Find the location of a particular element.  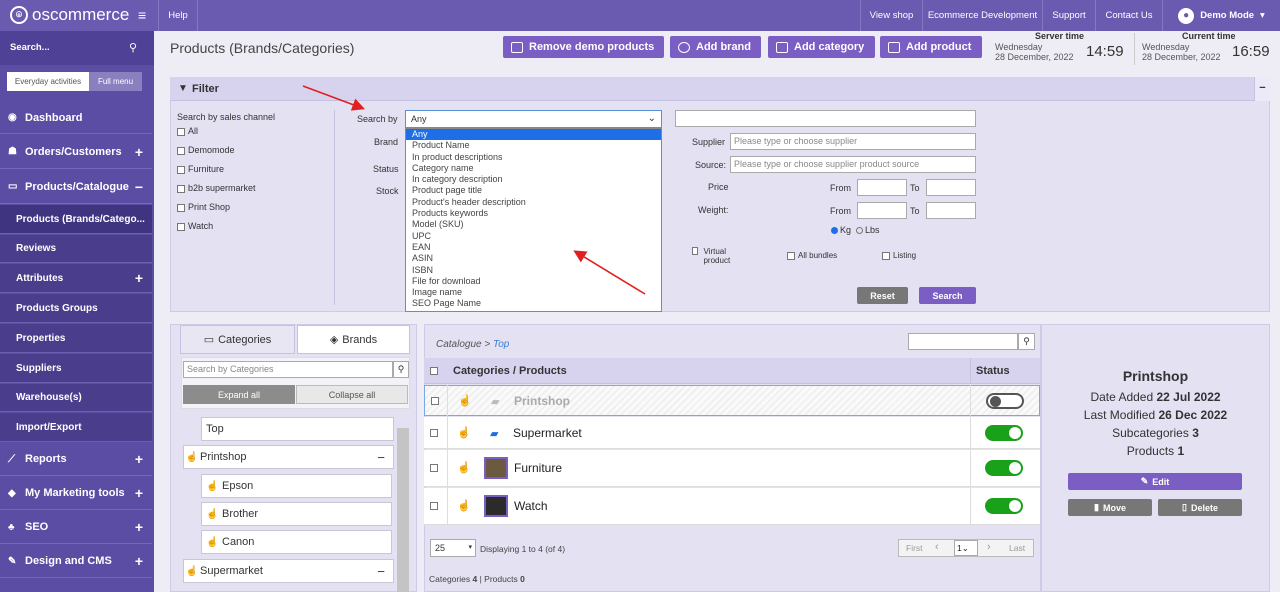

tab-brands: ◈ Brands is located at coordinates (353, 339).